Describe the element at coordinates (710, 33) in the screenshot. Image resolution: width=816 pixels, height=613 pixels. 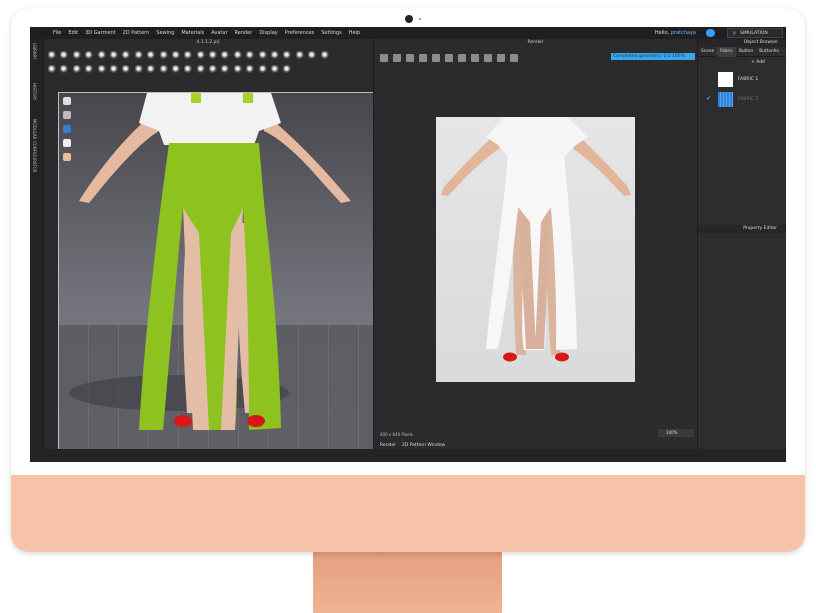
I see `cloud-icon` at that location.